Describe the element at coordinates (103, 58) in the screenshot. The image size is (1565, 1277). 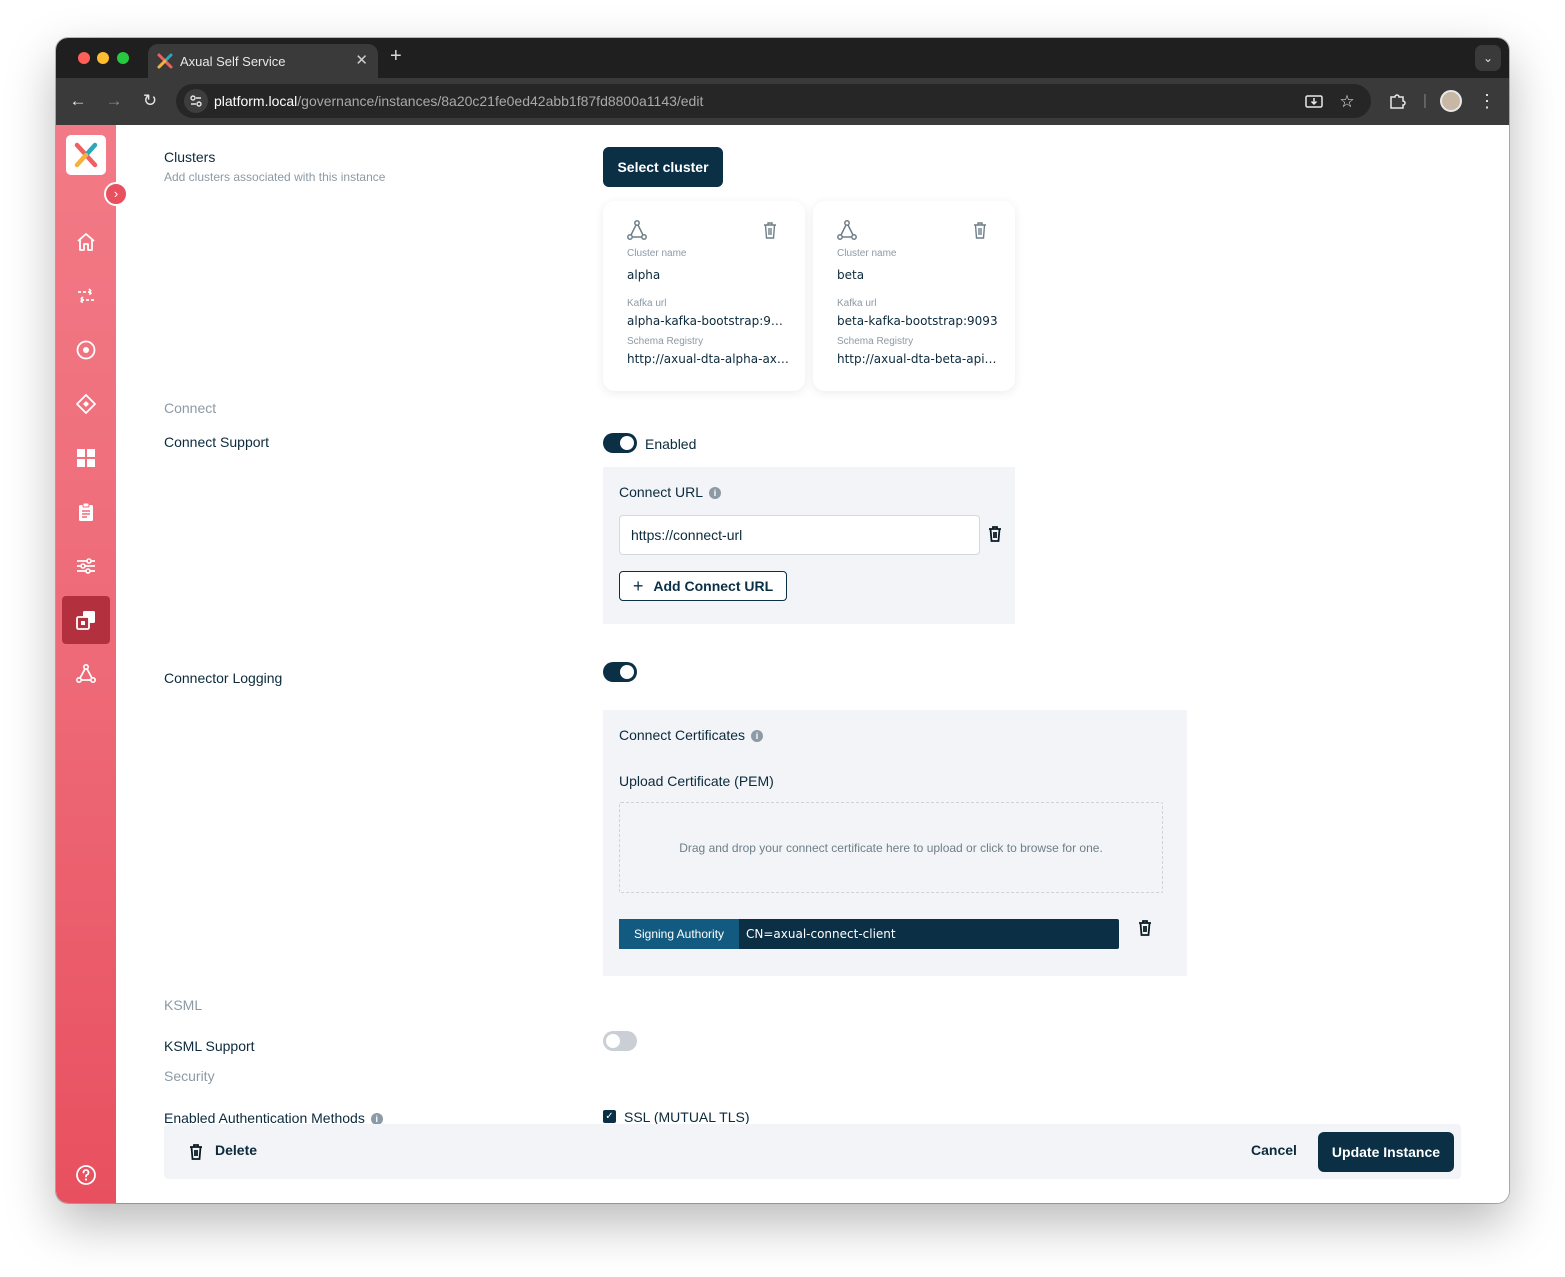
I see `minimize-window-button` at that location.